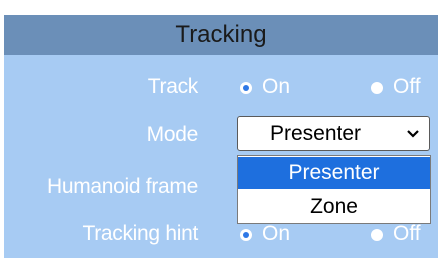 Image resolution: width=438 pixels, height=258 pixels. What do you see at coordinates (246, 235) in the screenshot?
I see `tracking-hint-on-radio` at bounding box center [246, 235].